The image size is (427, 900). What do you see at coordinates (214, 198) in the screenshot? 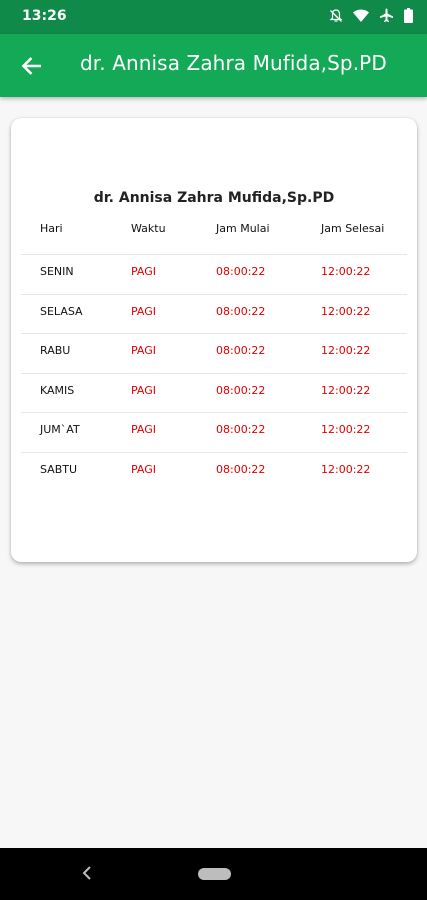
I see `schedule-doctor-name: dr. Annisa Zahra Mufida,Sp.PD` at bounding box center [214, 198].